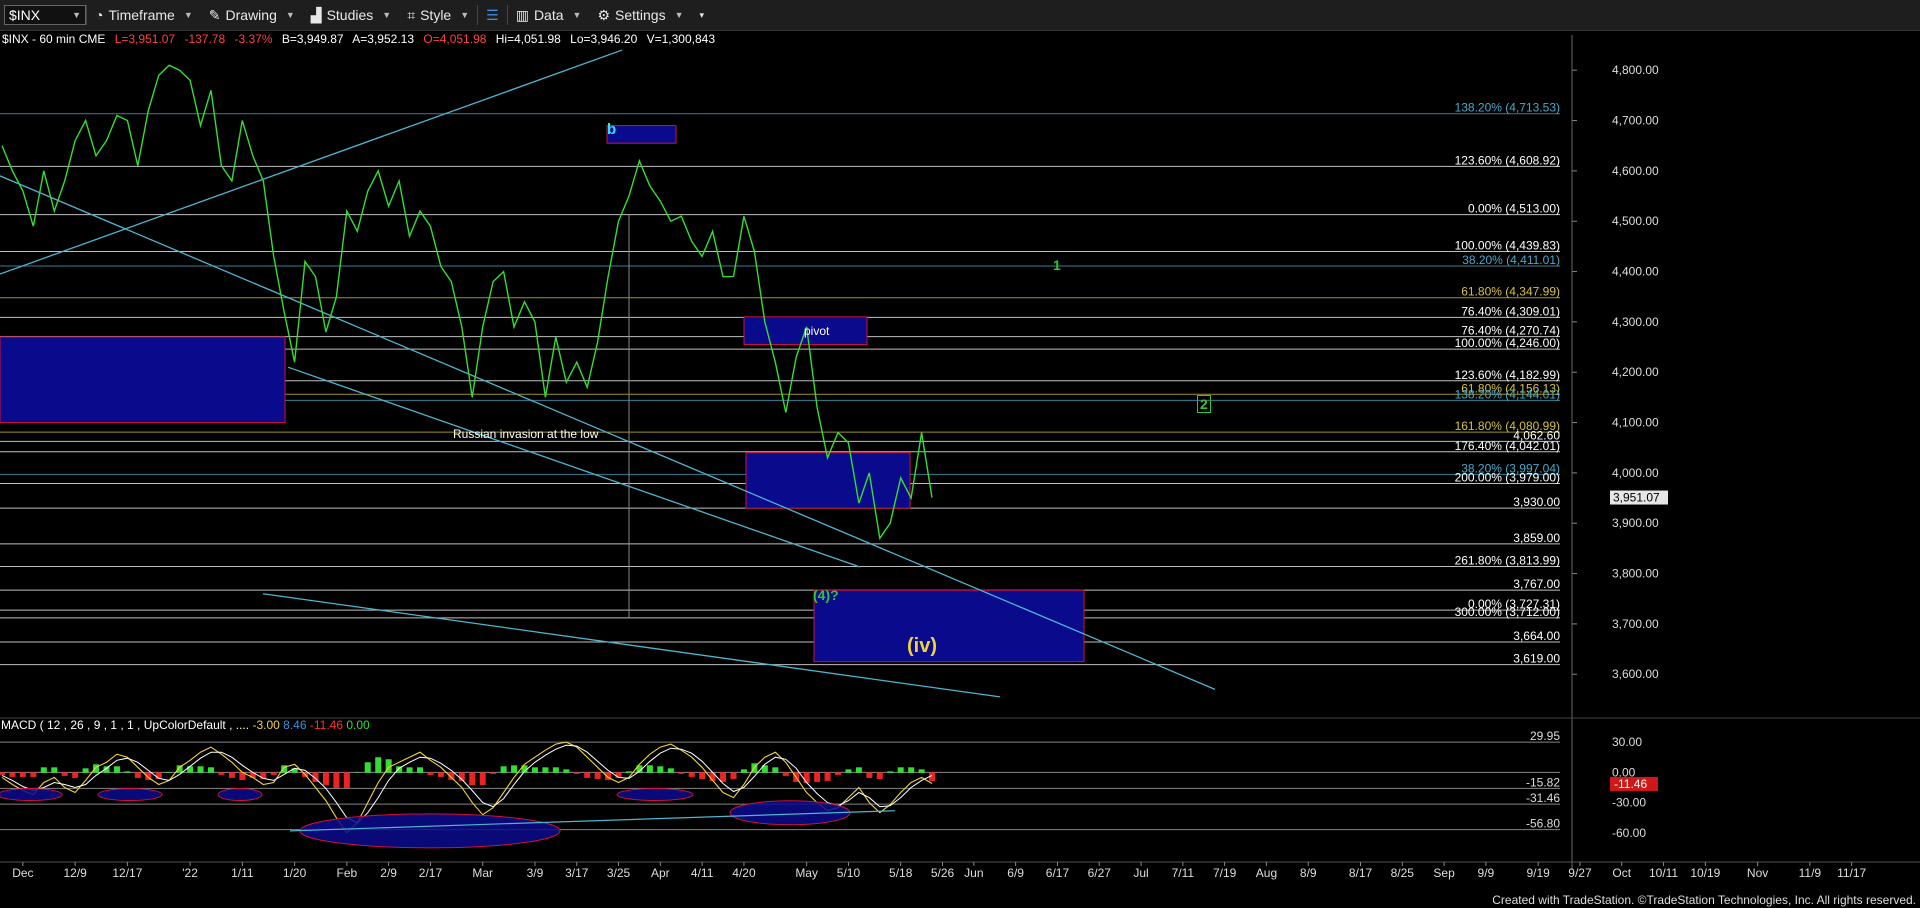 The height and width of the screenshot is (908, 1920). Describe the element at coordinates (295, 873) in the screenshot. I see `time-tick-label: 1/20` at that location.